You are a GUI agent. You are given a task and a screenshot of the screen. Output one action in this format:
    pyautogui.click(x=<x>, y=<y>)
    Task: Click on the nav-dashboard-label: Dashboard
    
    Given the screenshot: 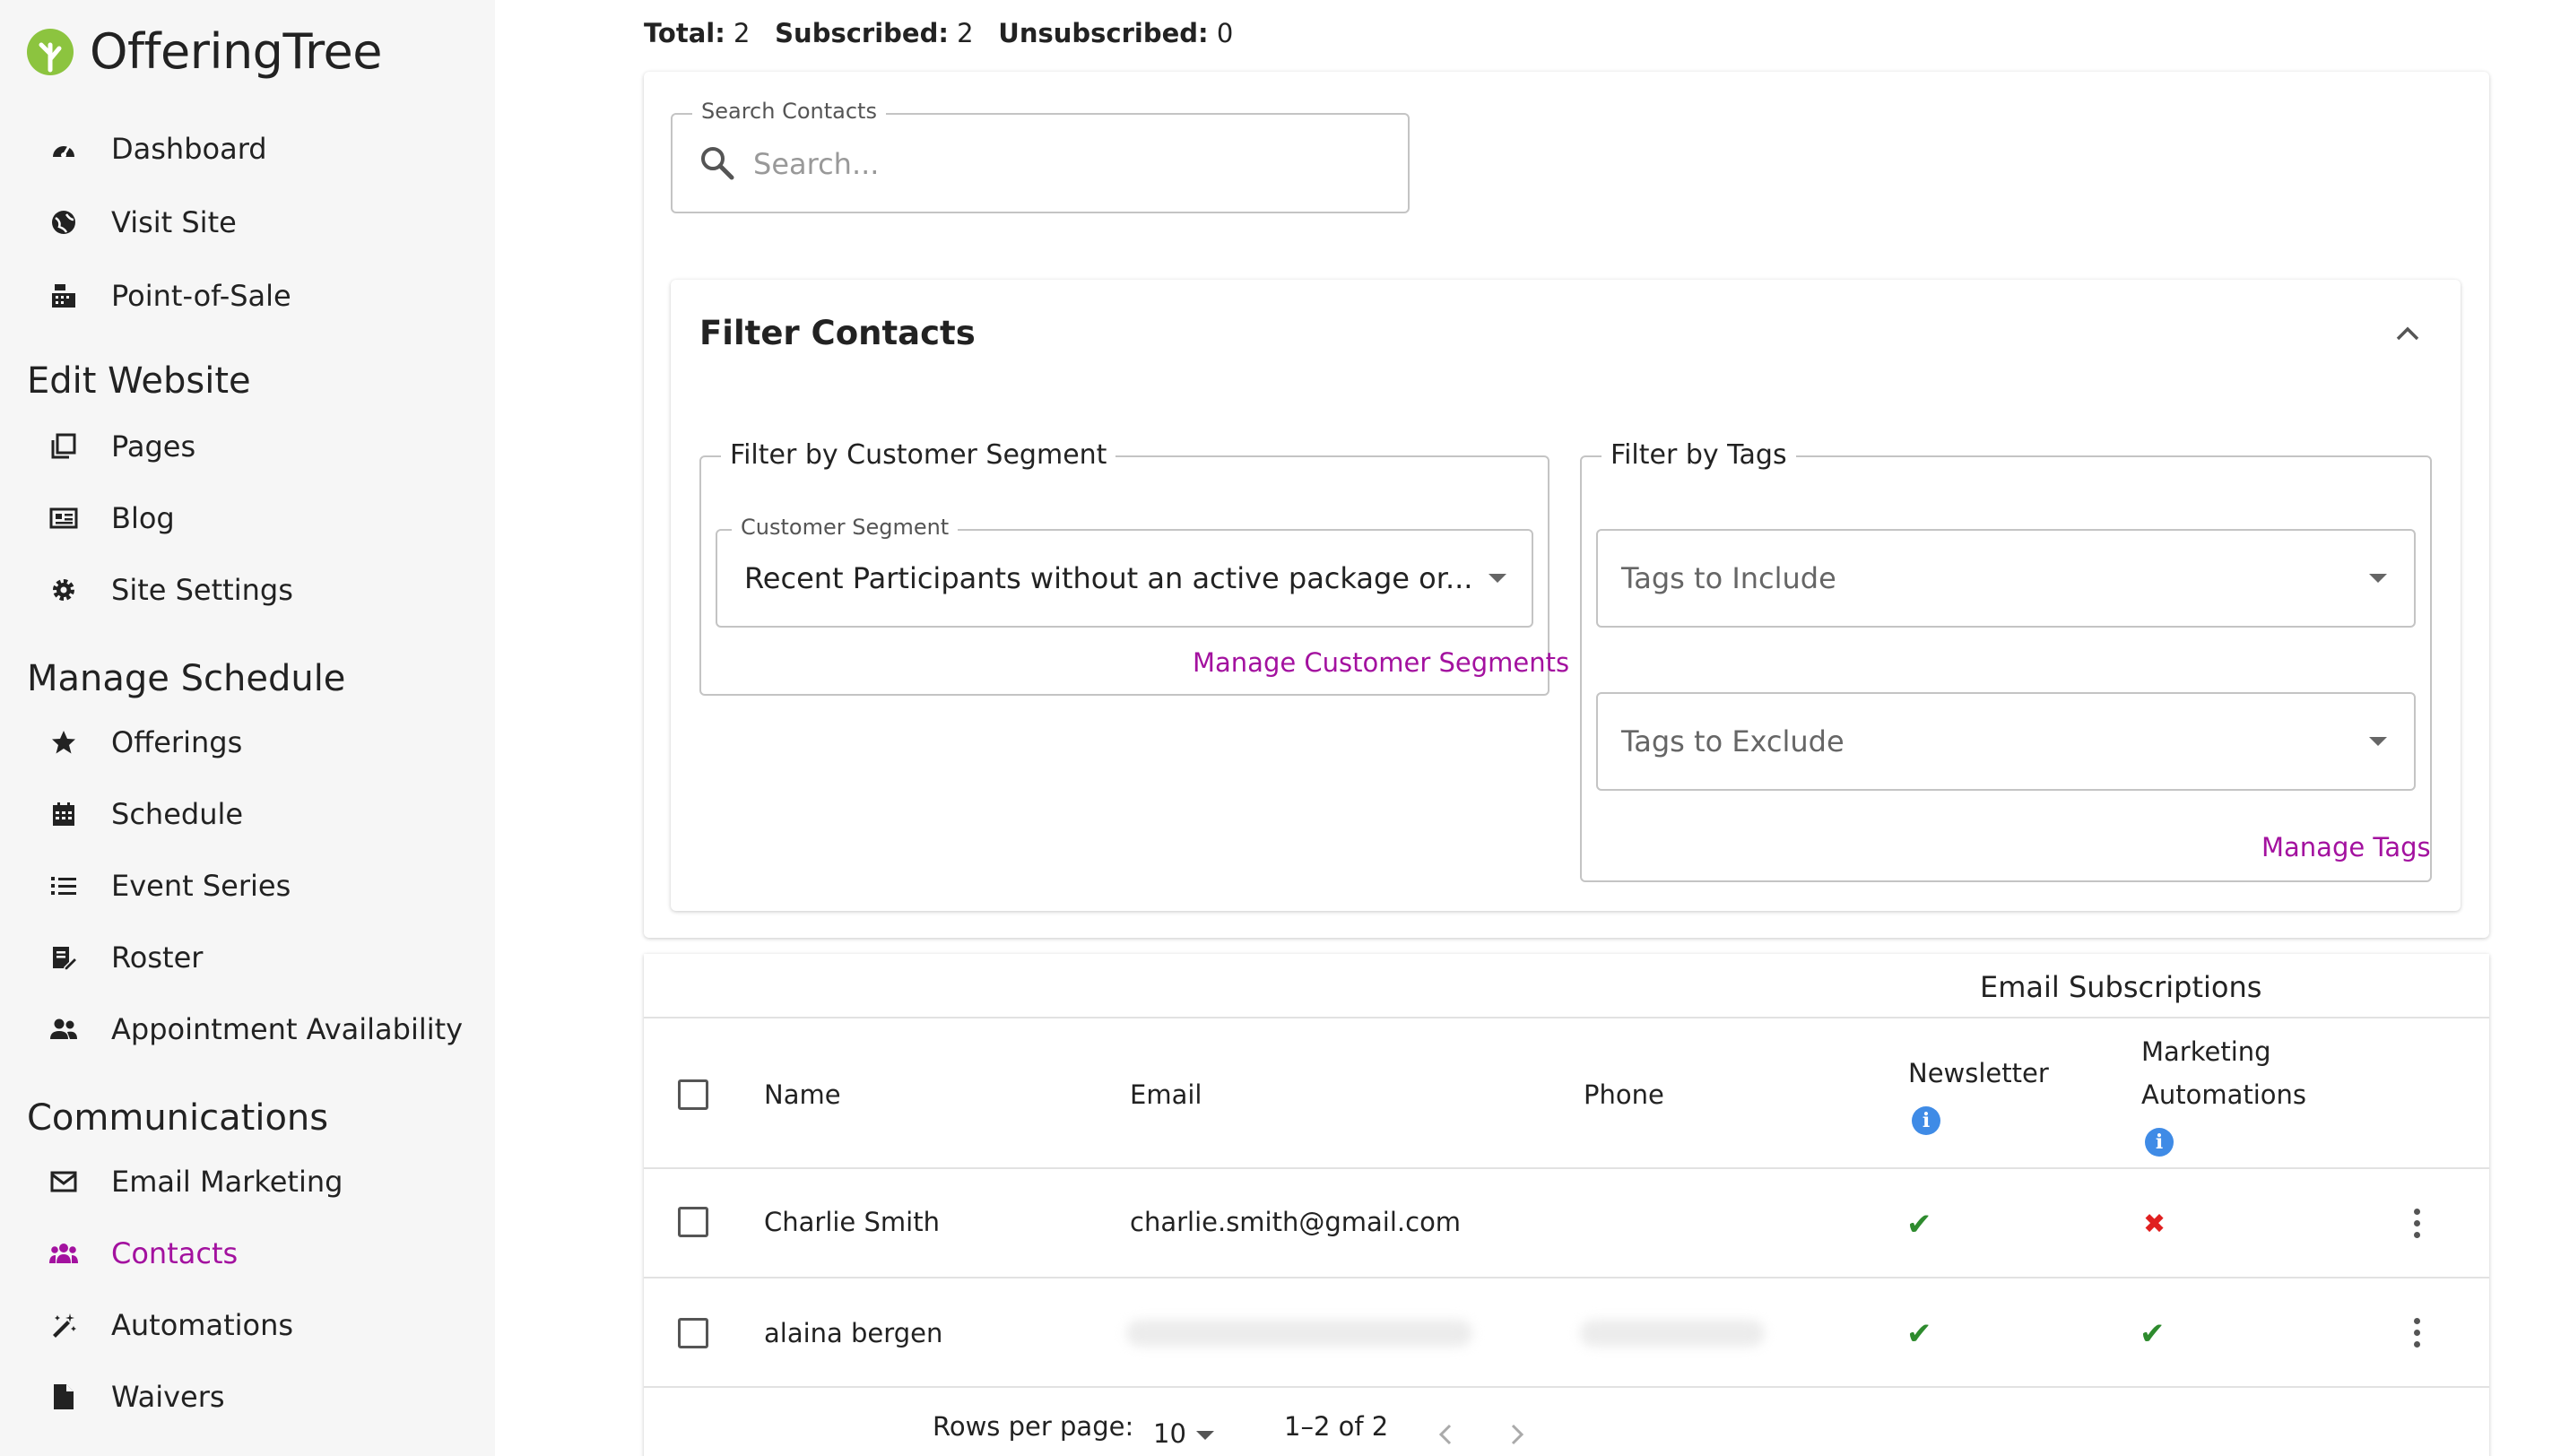 What is the action you would take?
    pyautogui.click(x=189, y=149)
    